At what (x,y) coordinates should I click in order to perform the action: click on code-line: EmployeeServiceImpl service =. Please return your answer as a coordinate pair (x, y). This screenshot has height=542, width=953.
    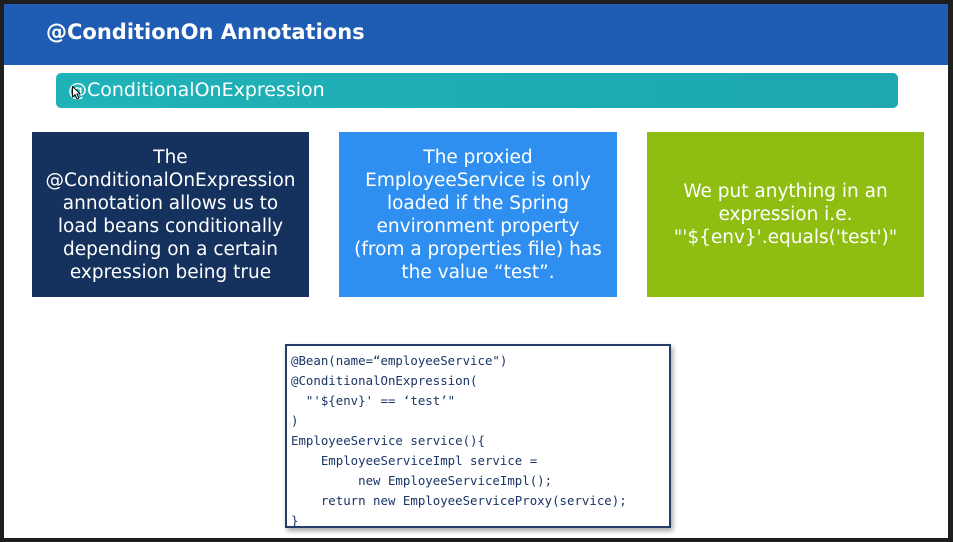
    Looking at the image, I should click on (414, 460).